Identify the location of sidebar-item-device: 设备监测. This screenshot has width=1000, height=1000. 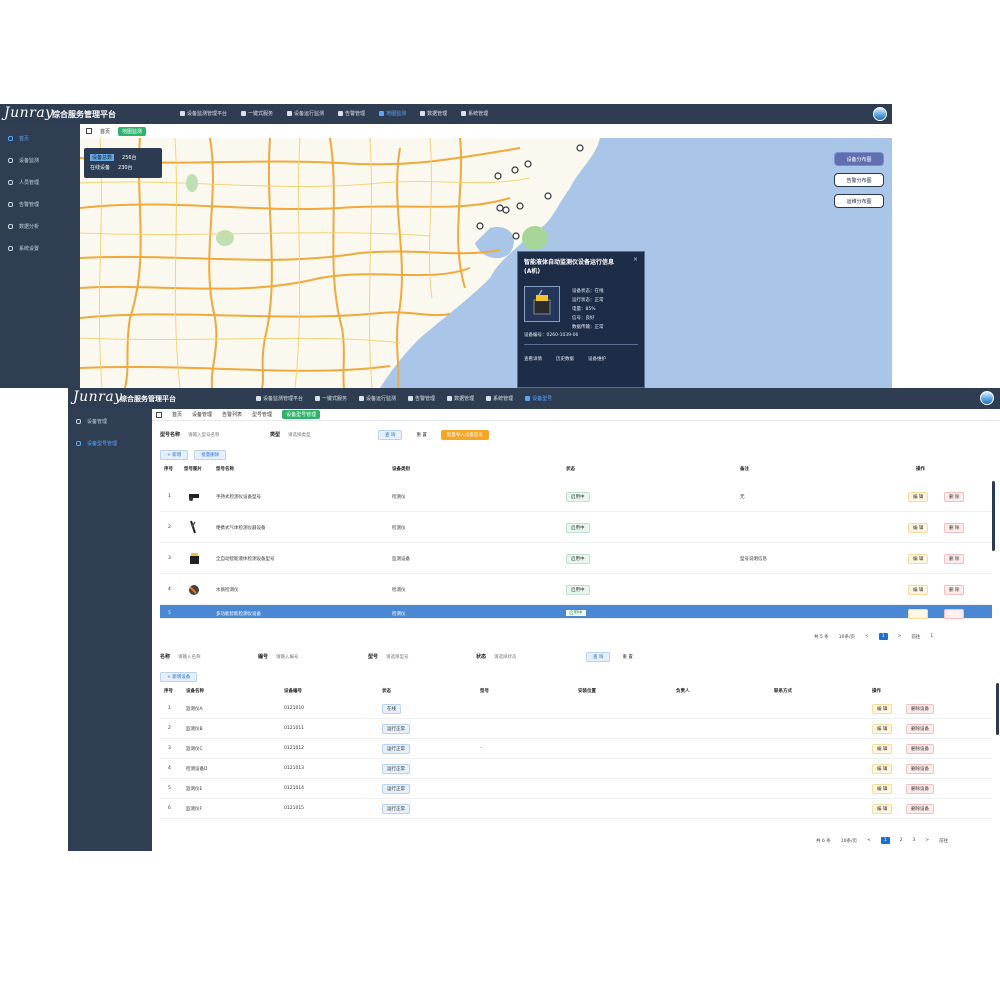
(23, 160).